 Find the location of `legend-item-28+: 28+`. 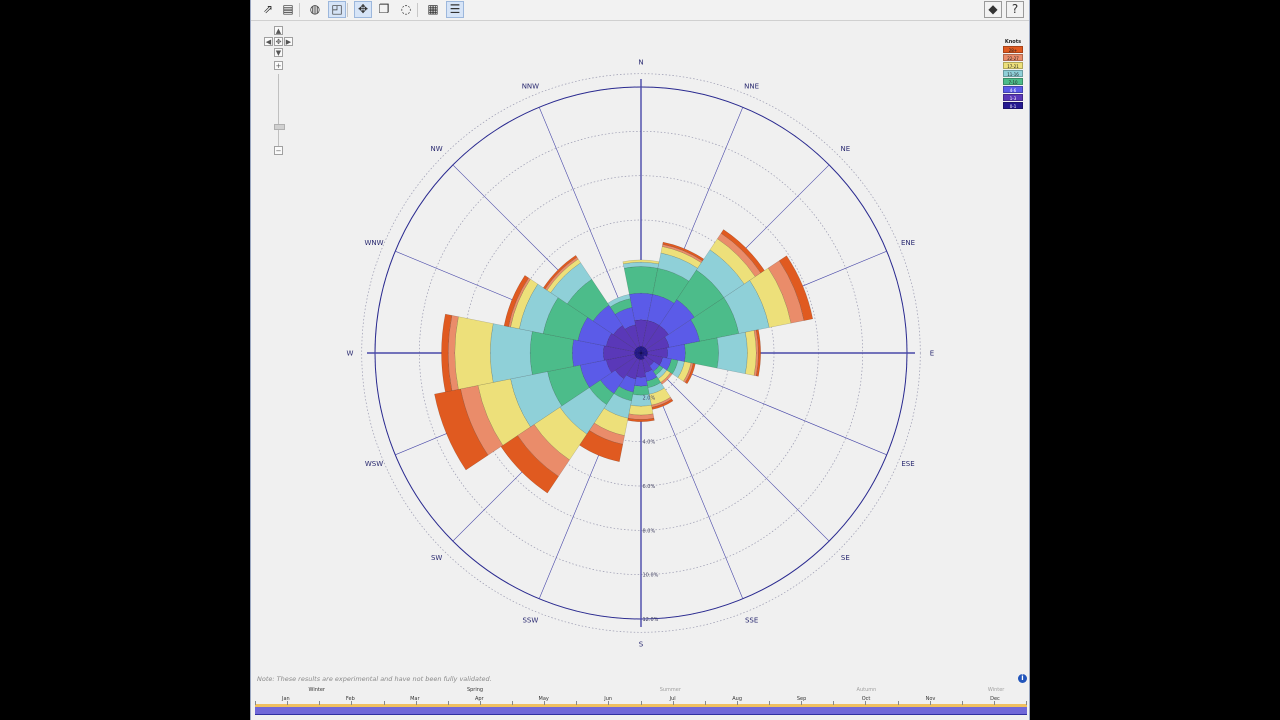

legend-item-28+: 28+ is located at coordinates (1013, 49).